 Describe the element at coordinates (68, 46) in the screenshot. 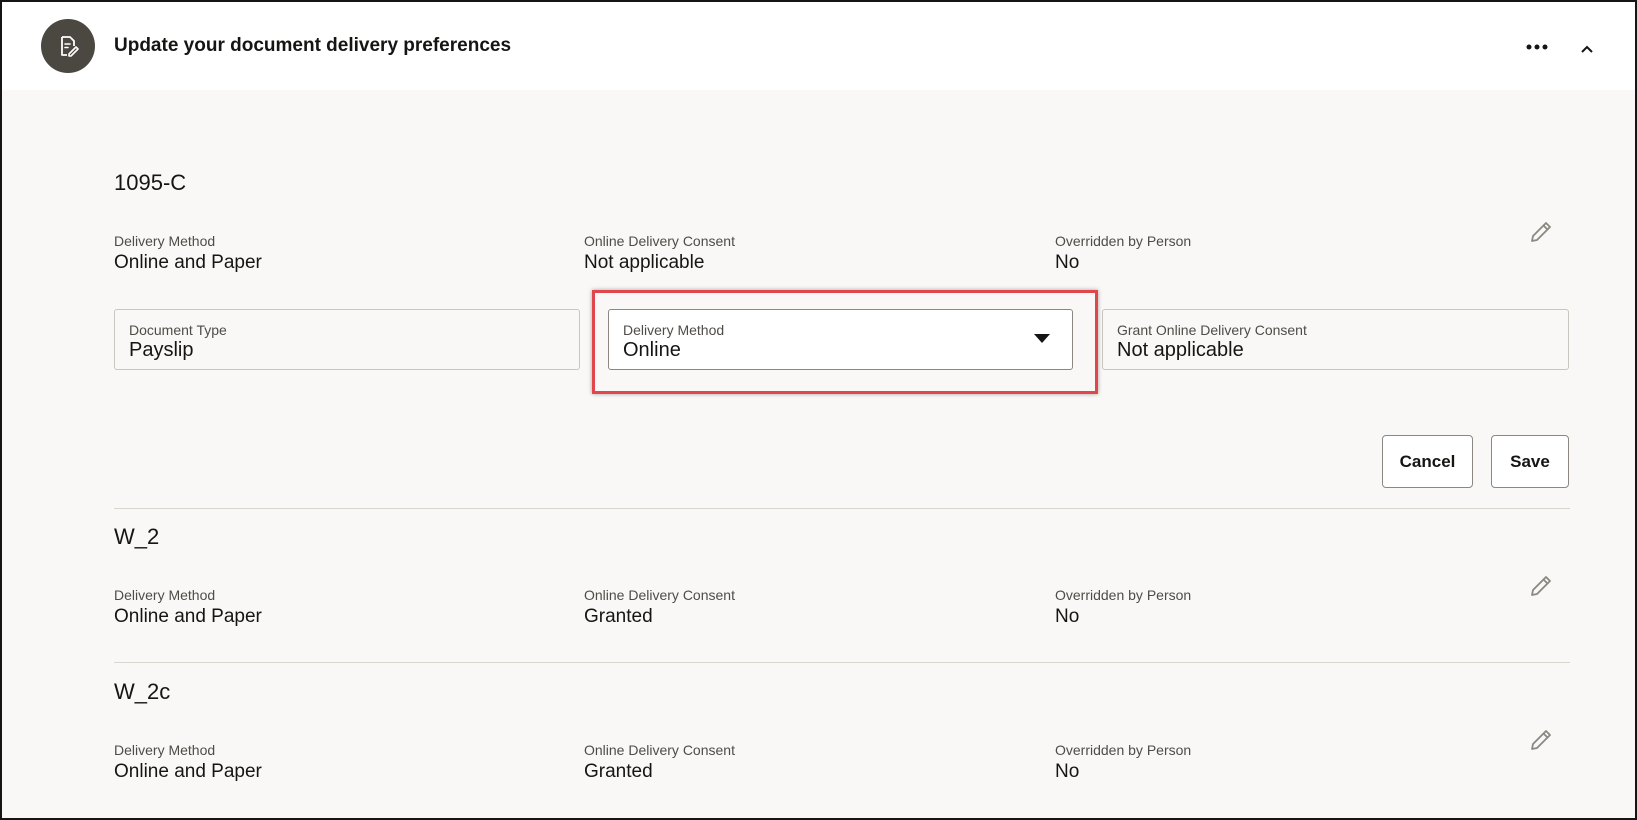

I see `document-edit-icon` at that location.